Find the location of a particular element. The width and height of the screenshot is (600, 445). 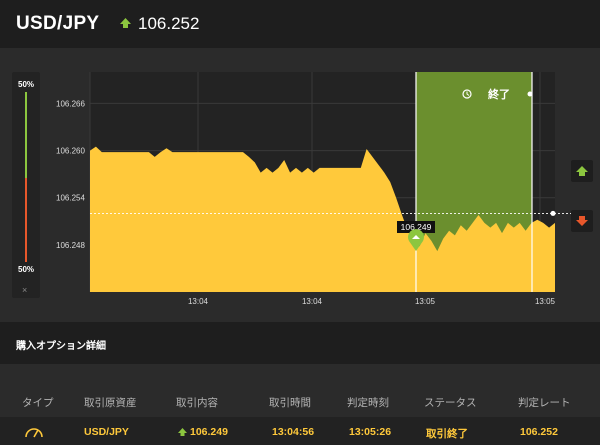

col-header-judge-time: 判定時刻 is located at coordinates (368, 403).